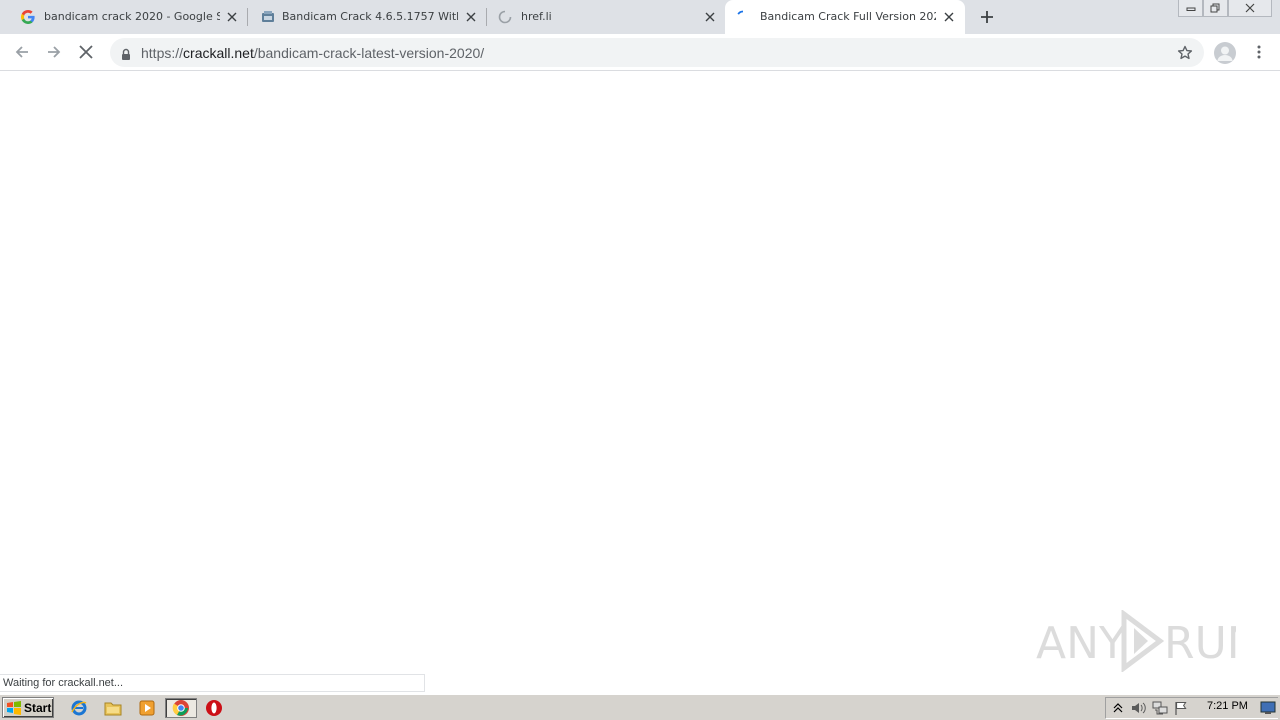 The width and height of the screenshot is (1280, 720). Describe the element at coordinates (1227, 706) in the screenshot. I see `taskbar-clock: 7:21 PM` at that location.